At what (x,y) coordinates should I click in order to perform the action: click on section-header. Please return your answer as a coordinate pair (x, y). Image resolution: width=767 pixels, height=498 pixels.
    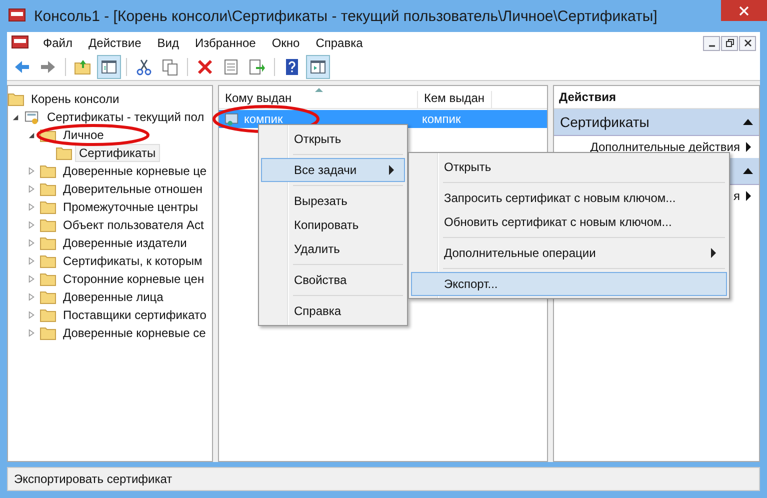
    Looking at the image, I should click on (744, 171).